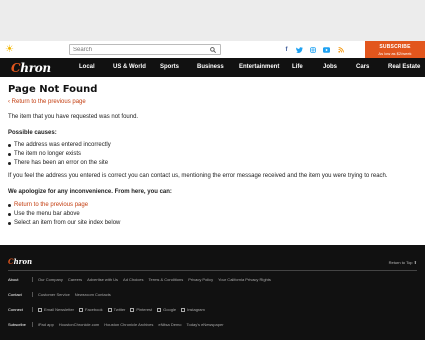 The height and width of the screenshot is (340, 425). I want to click on back-link-label: Return to the previous page, so click(48, 102).